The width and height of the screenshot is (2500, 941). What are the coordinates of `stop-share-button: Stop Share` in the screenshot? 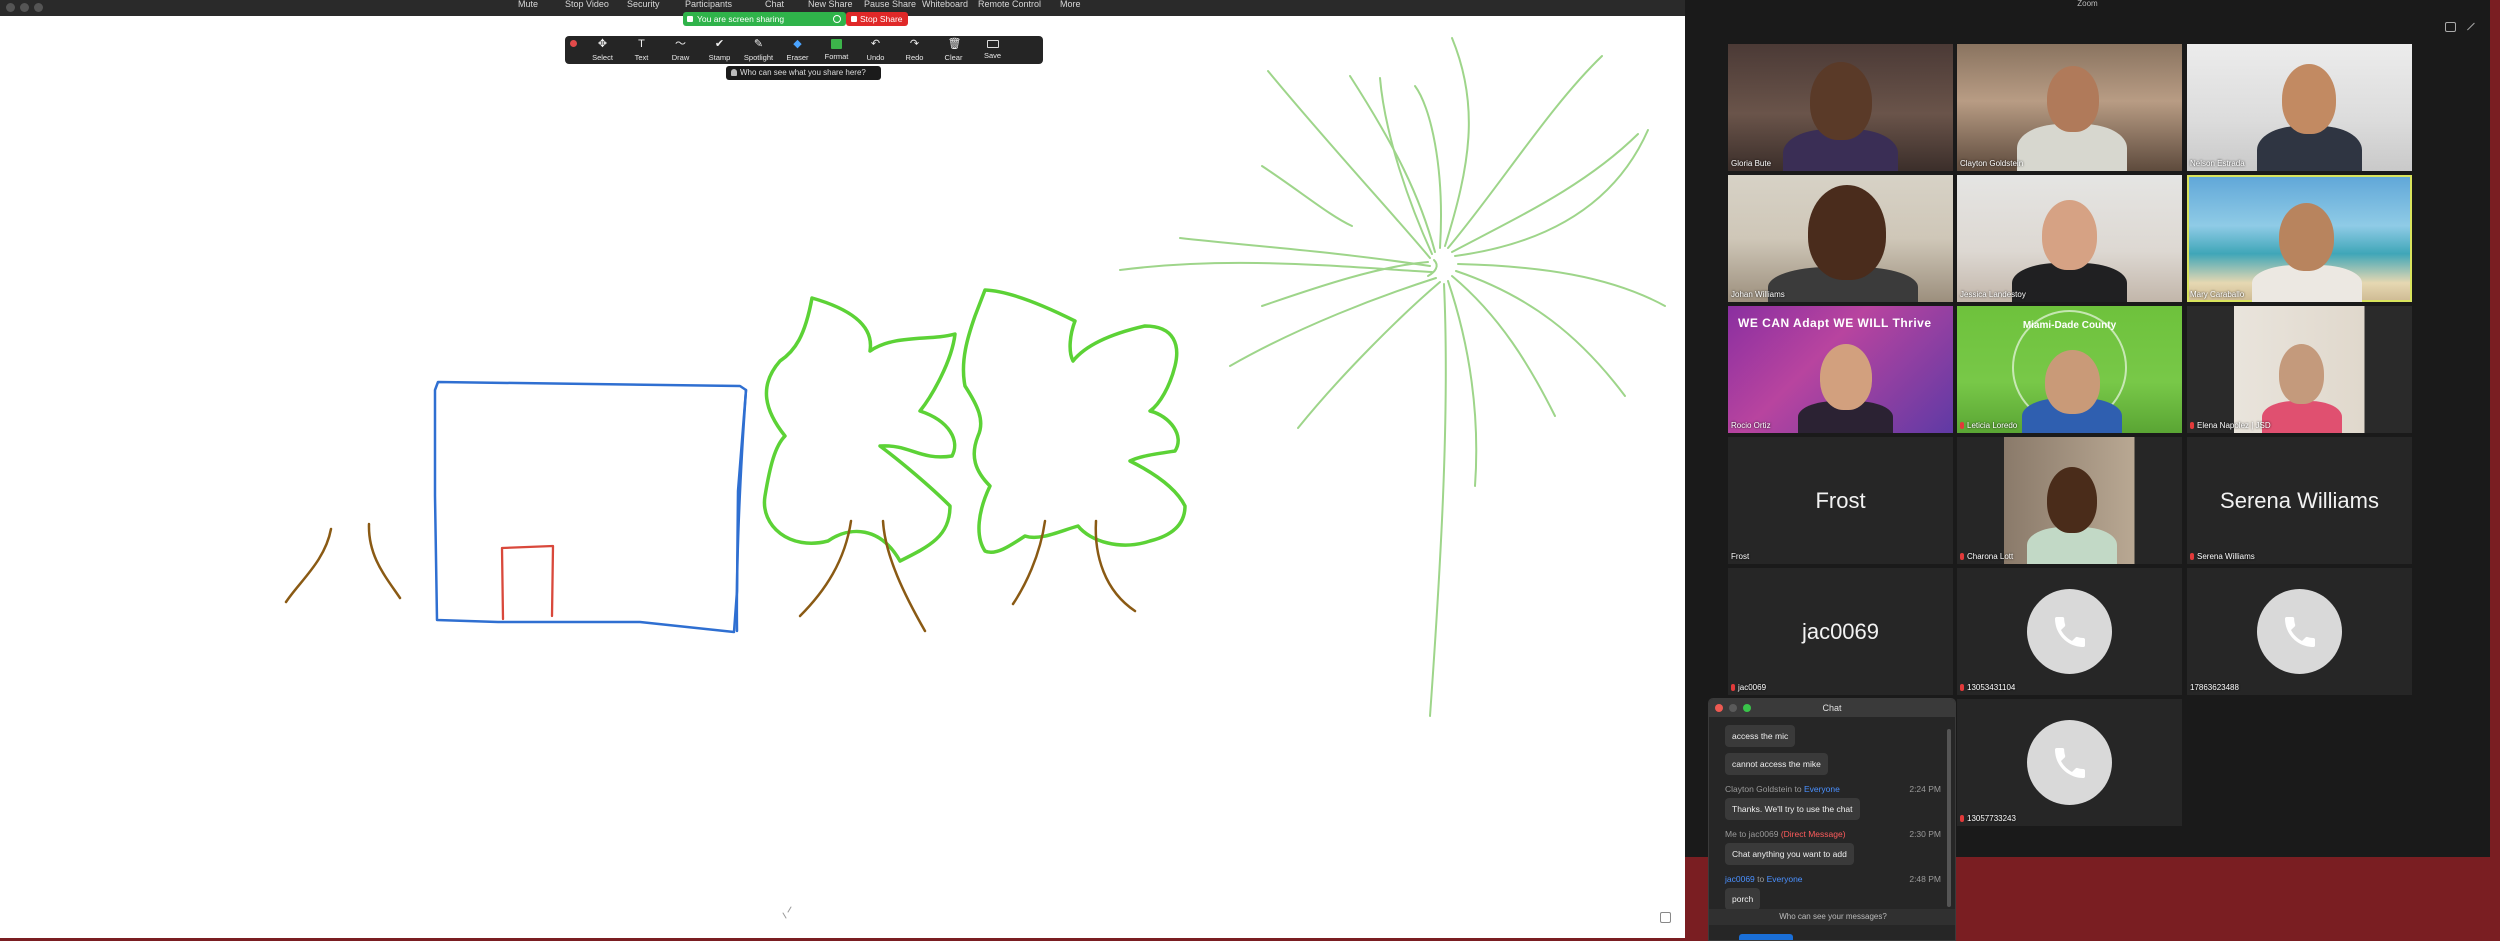 It's located at (877, 19).